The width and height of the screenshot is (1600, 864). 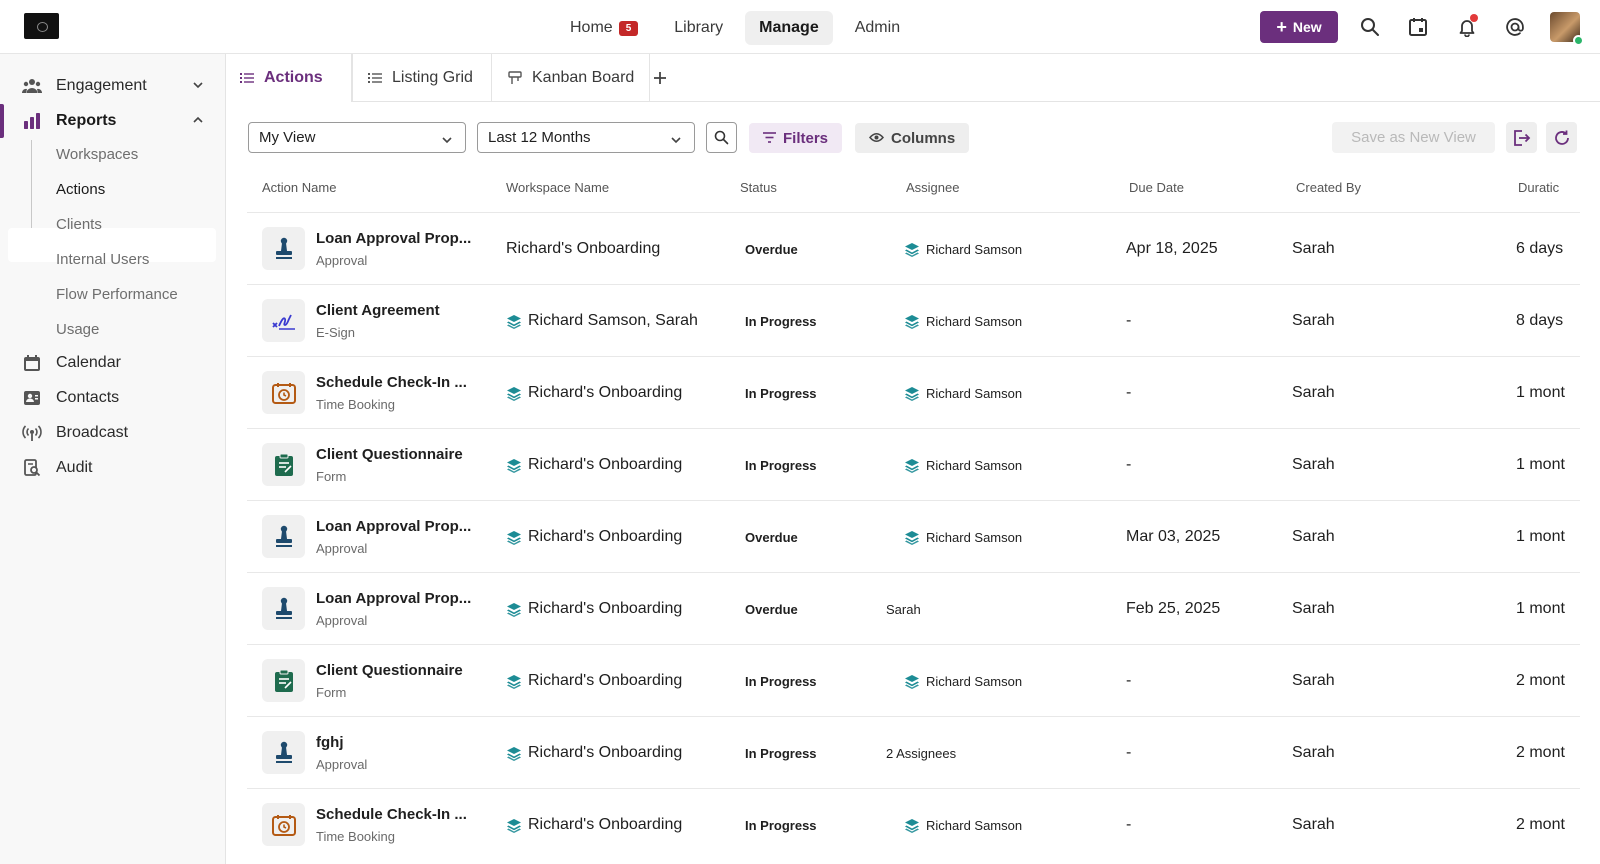 What do you see at coordinates (604, 28) in the screenshot?
I see `nav-home: Home 5` at bounding box center [604, 28].